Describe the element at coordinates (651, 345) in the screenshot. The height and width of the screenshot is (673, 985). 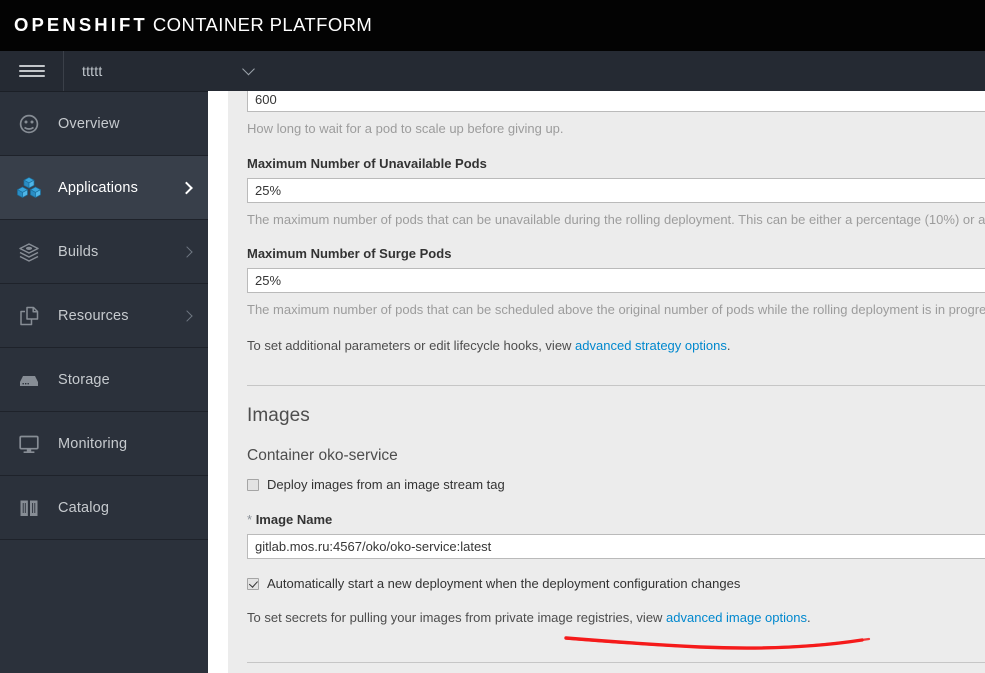
I see `advanced-strategy-options-link: advanced strategy options` at that location.